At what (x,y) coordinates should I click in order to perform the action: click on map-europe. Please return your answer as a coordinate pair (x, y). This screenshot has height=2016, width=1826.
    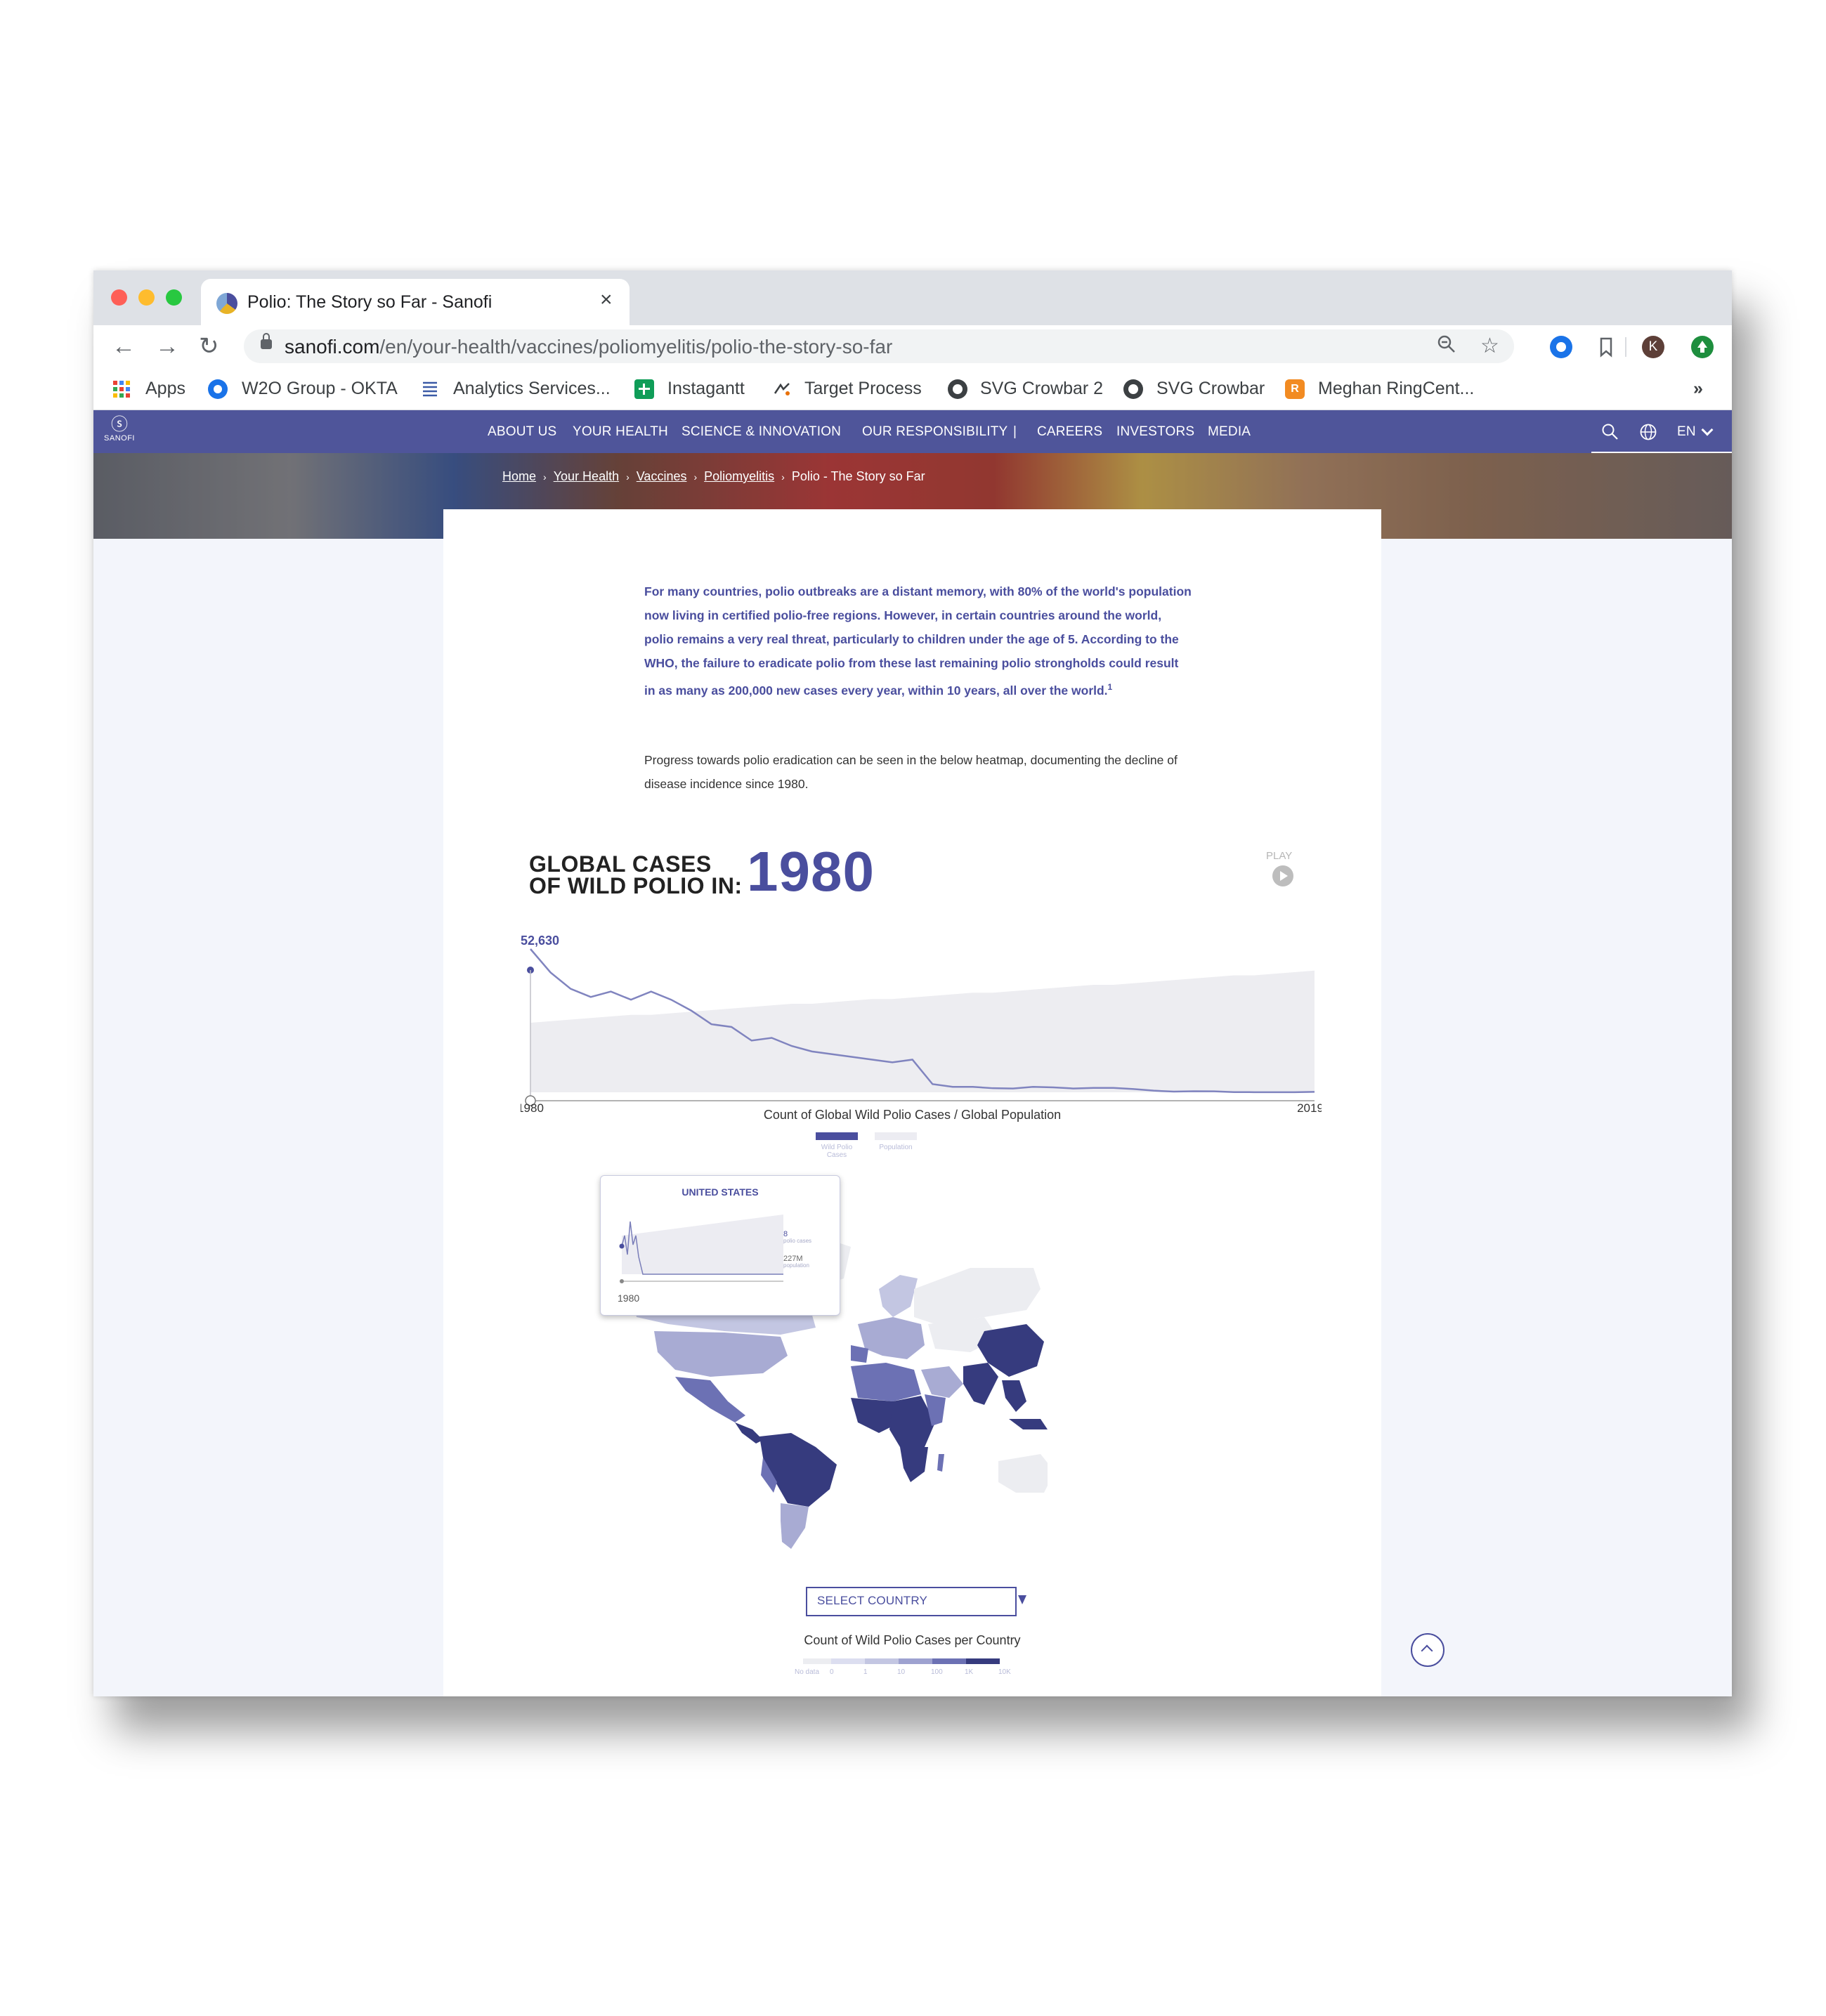
    Looking at the image, I should click on (891, 1338).